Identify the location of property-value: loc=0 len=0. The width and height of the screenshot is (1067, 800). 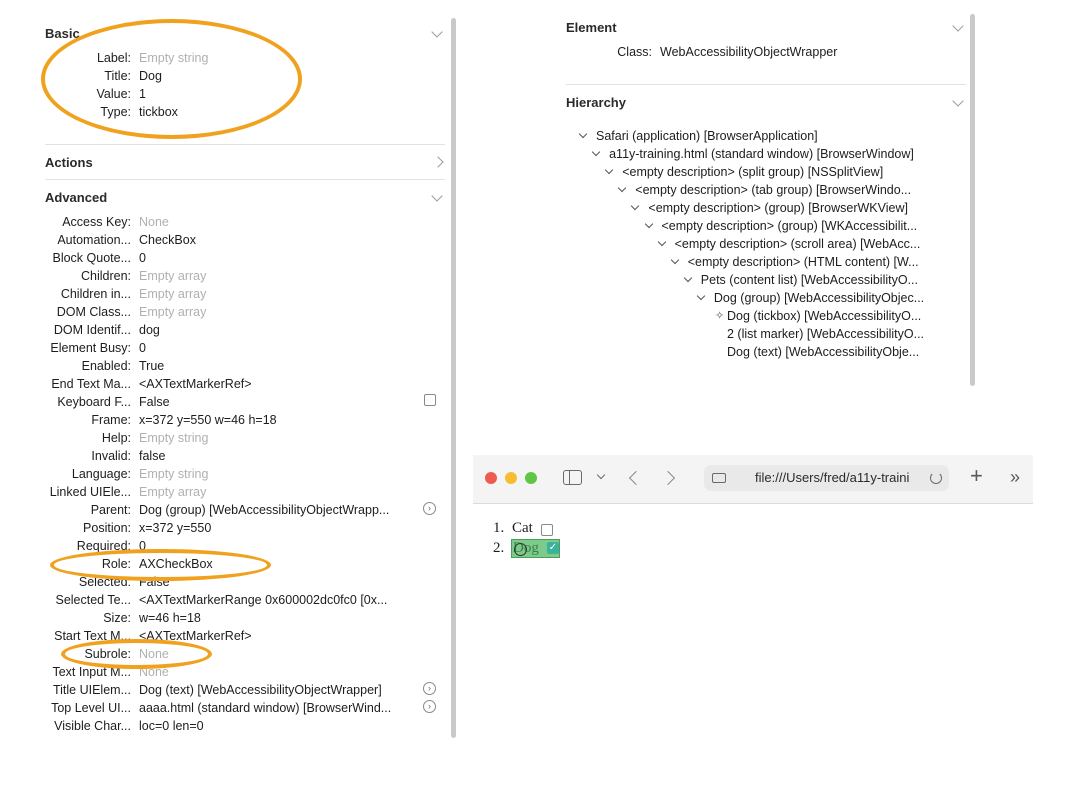
(171, 726).